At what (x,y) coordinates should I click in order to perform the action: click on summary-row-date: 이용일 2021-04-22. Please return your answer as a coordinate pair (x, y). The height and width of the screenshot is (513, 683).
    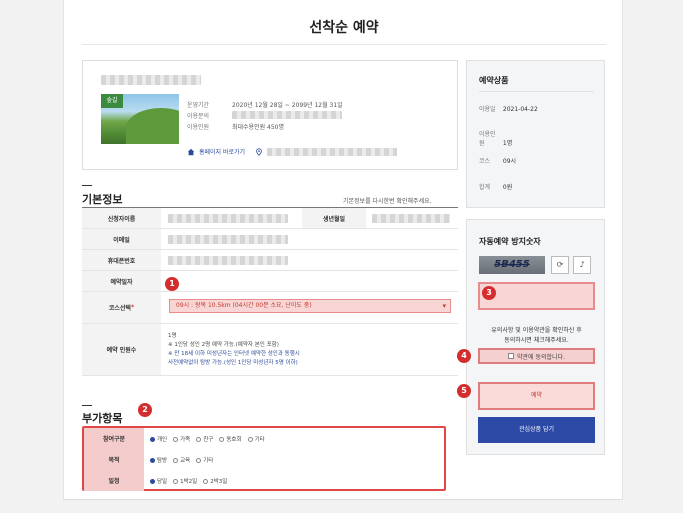
    Looking at the image, I should click on (508, 108).